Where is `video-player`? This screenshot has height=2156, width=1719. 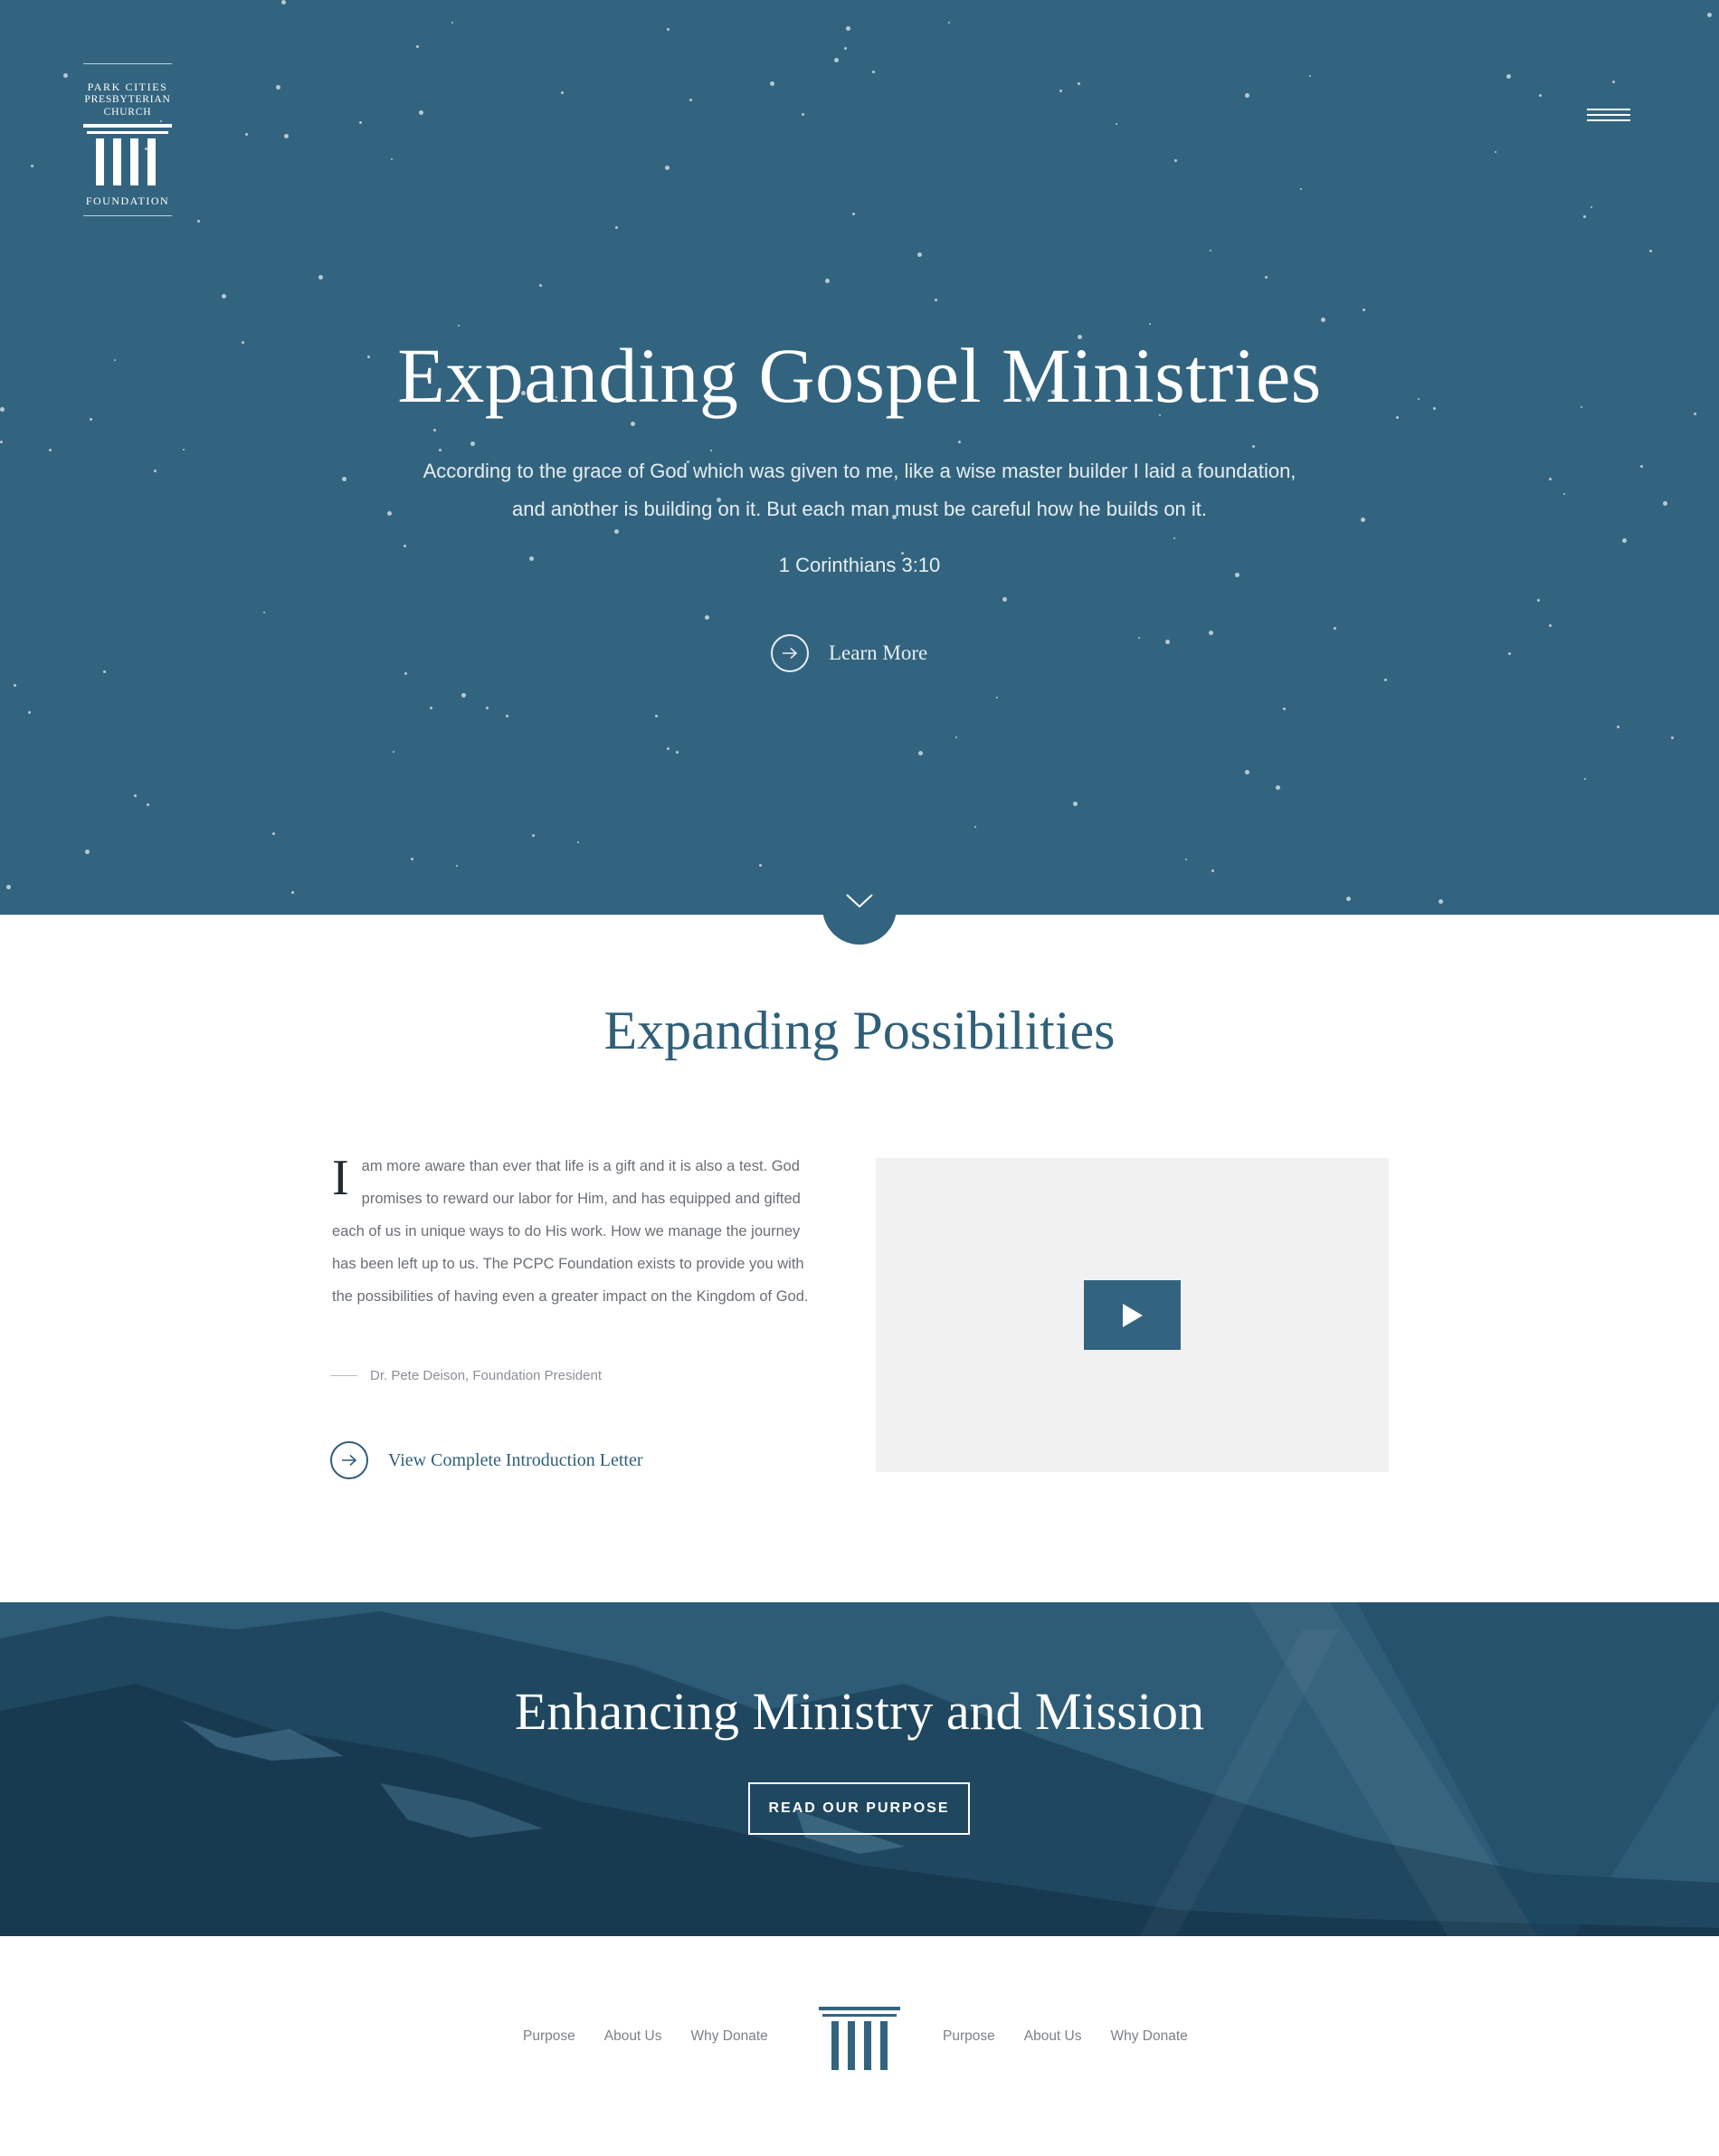
video-player is located at coordinates (1133, 1315).